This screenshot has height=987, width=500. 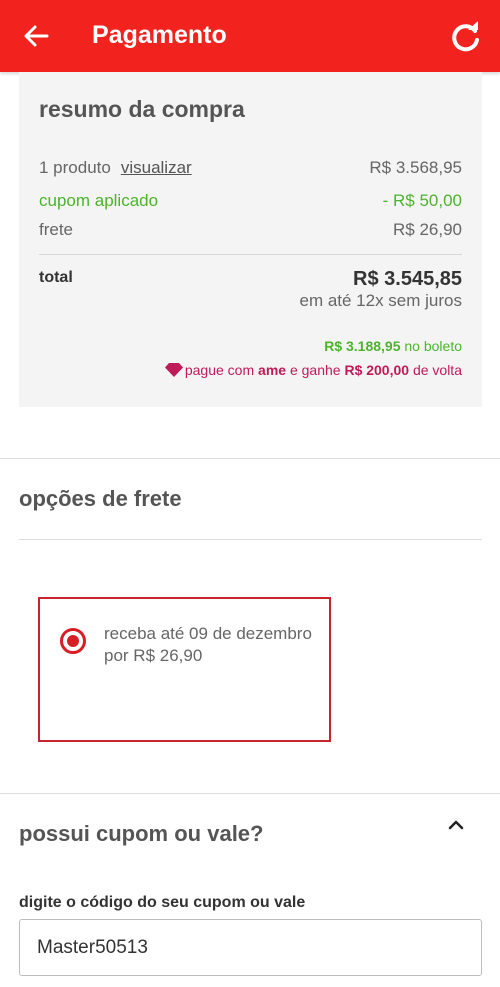 I want to click on coupon-field-label: digite o código do seu cupom ou vale, so click(x=162, y=902).